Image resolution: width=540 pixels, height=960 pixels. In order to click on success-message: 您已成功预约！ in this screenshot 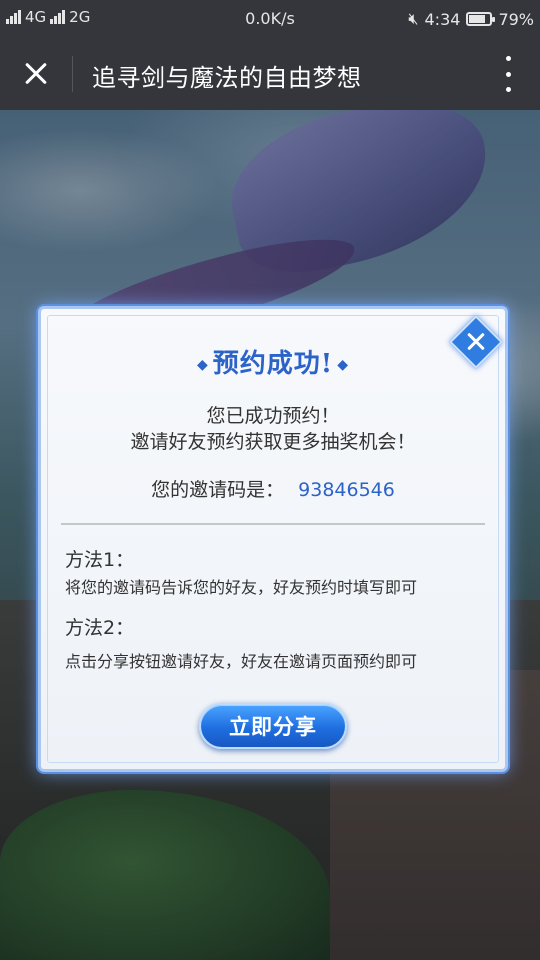, I will do `click(273, 416)`.